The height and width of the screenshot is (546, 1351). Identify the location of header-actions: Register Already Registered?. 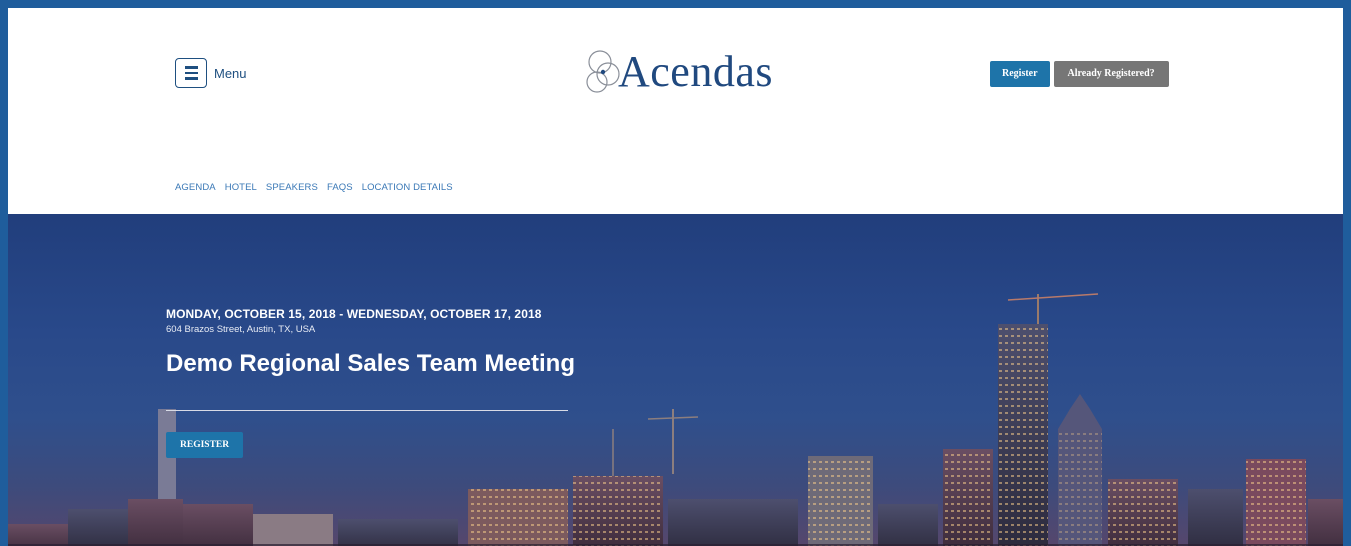
(1079, 74).